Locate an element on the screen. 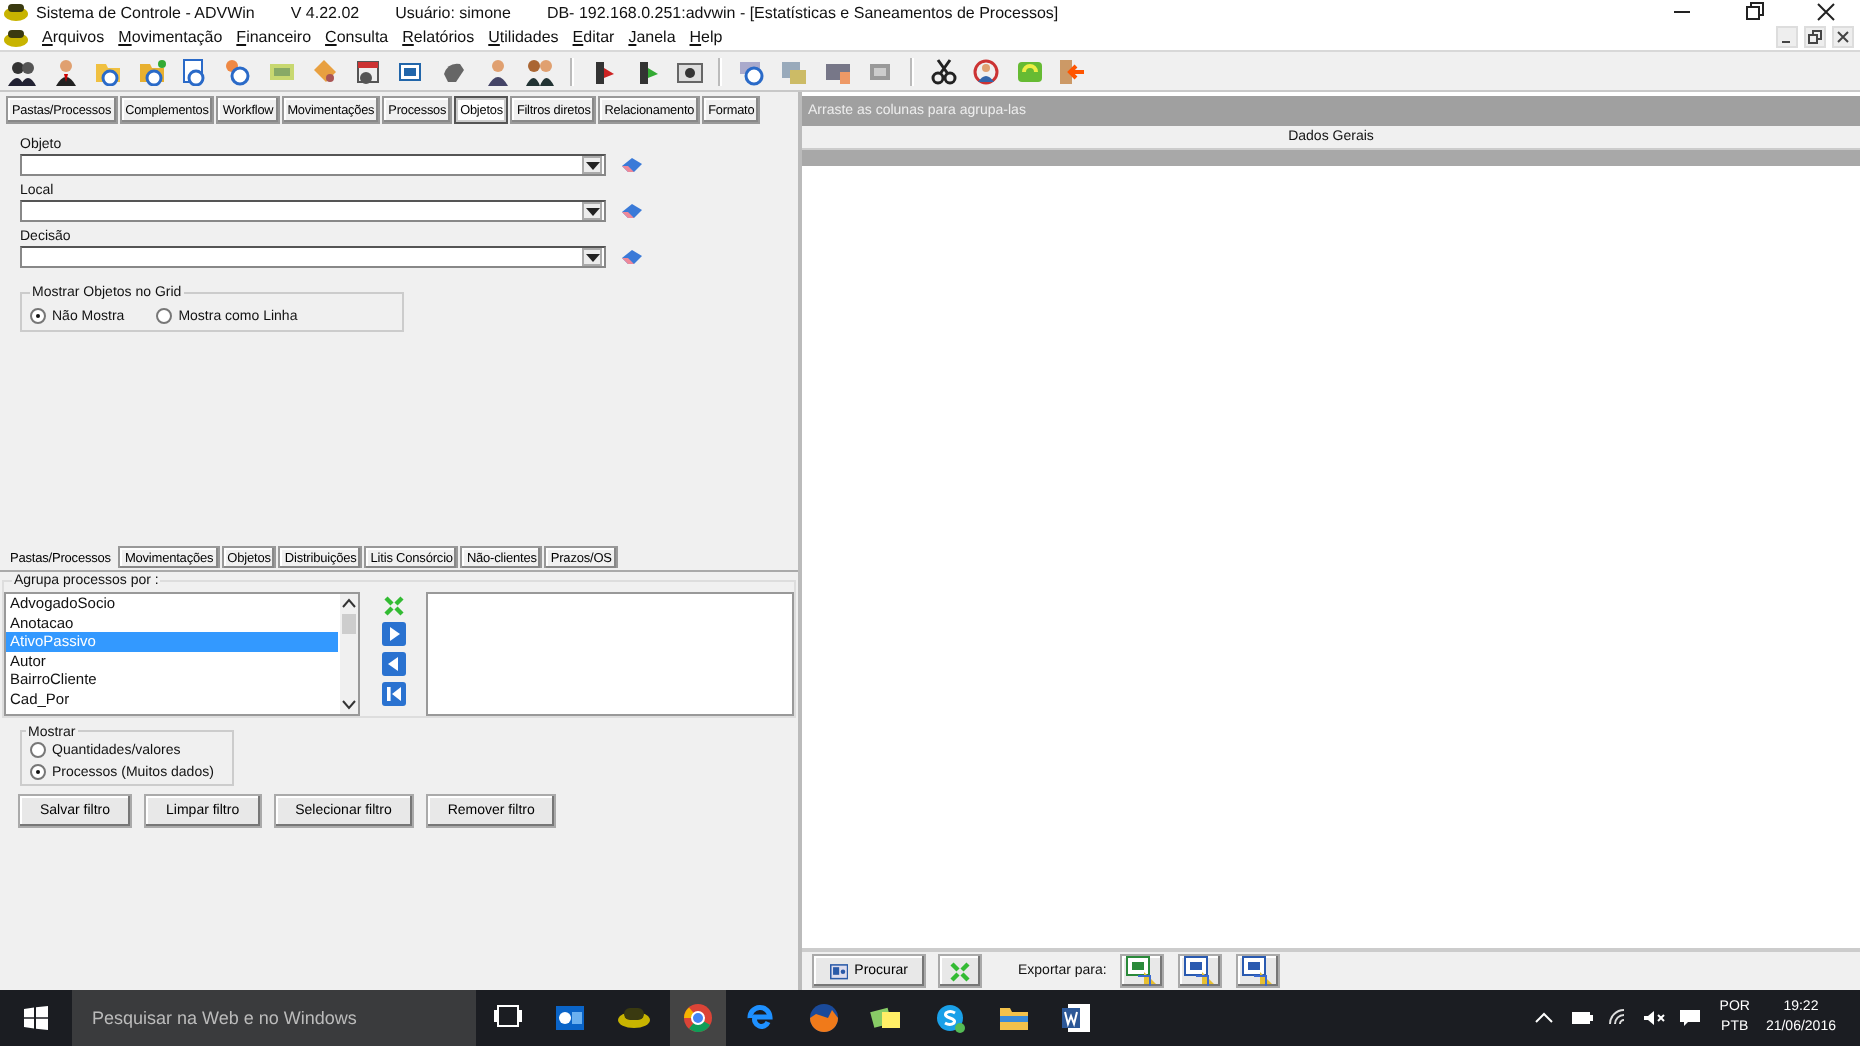 This screenshot has width=1860, height=1046. document-clock-icon is located at coordinates (194, 71).